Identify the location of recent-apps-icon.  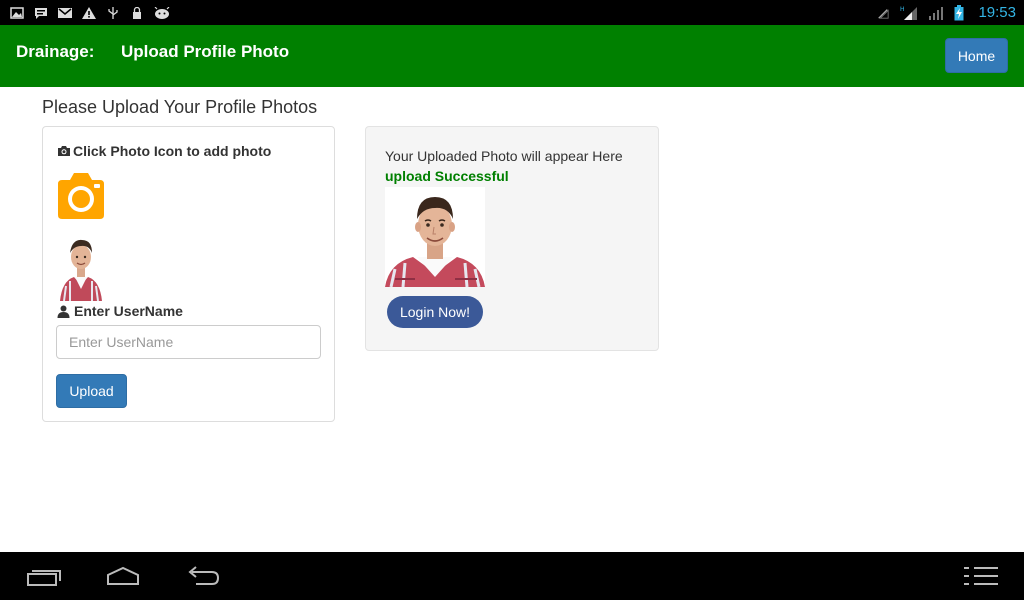
(44, 576).